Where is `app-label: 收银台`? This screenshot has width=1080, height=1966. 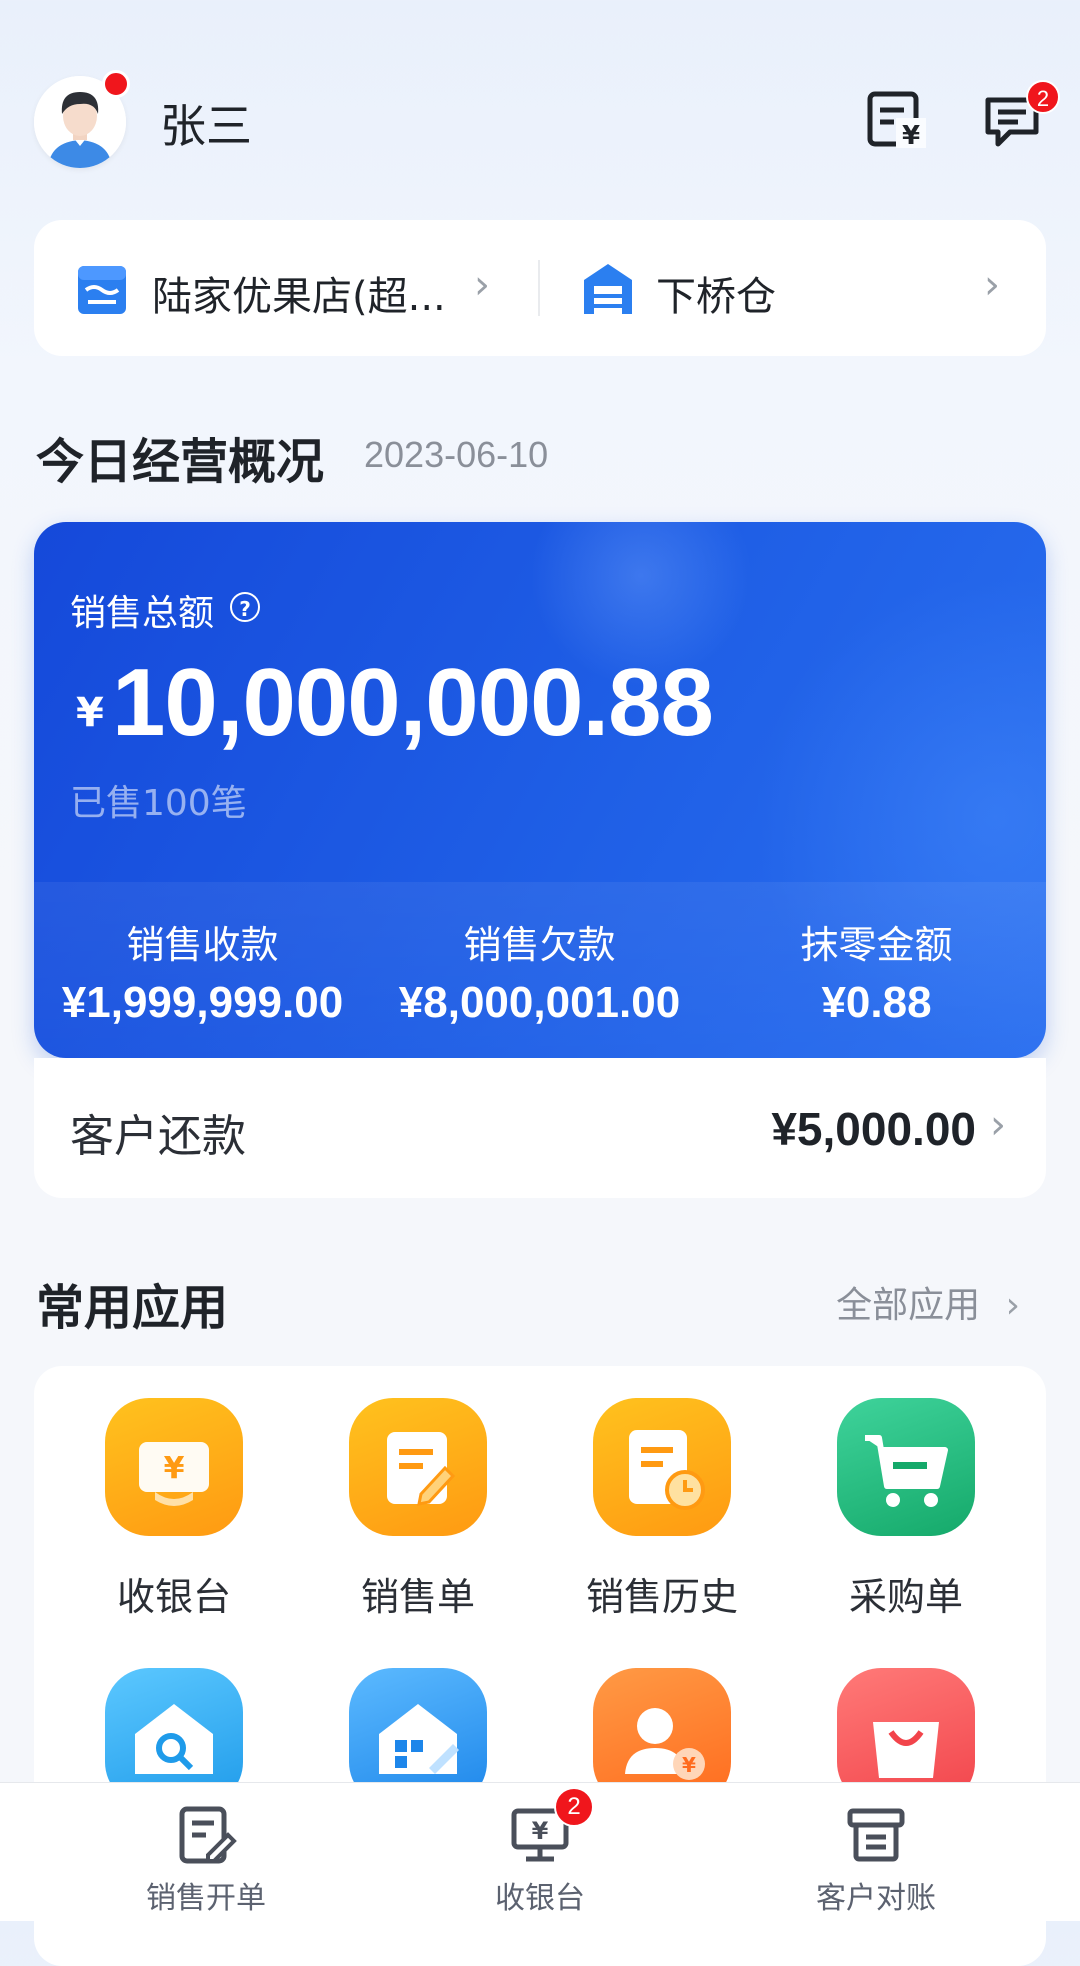 app-label: 收银台 is located at coordinates (173, 1597).